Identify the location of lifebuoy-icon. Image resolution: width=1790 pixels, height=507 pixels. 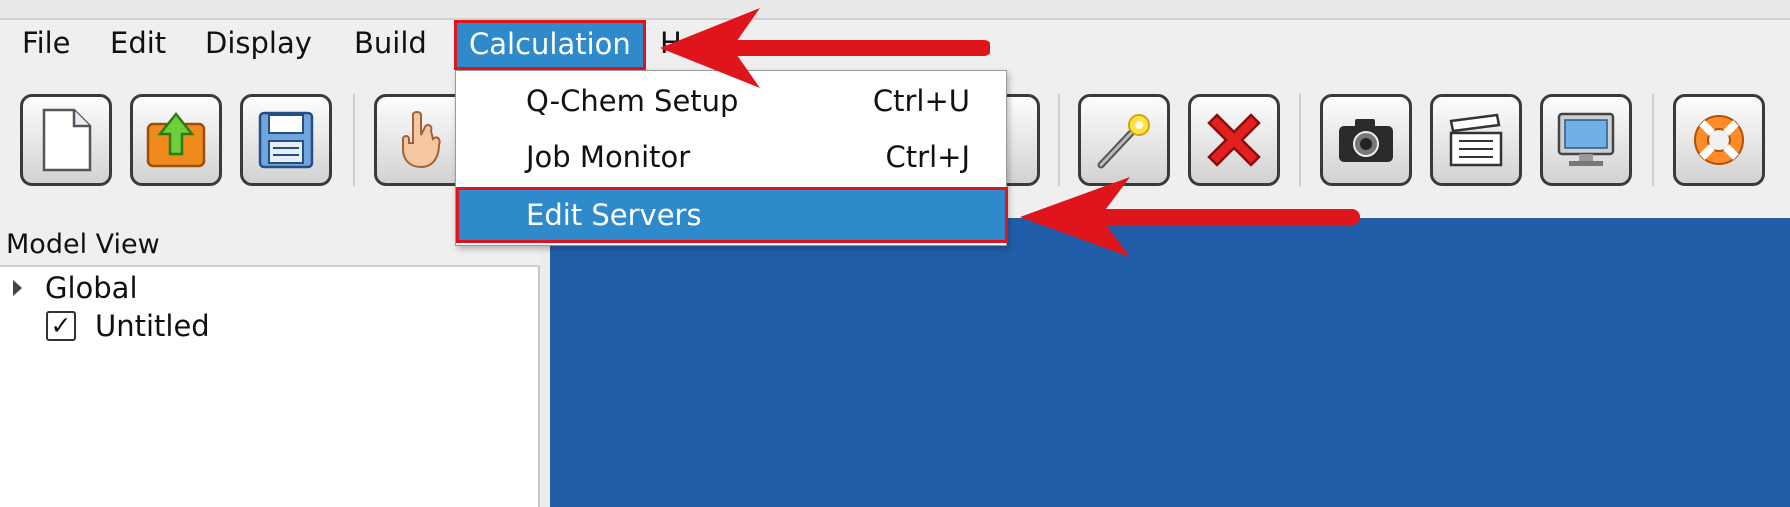
(1719, 140).